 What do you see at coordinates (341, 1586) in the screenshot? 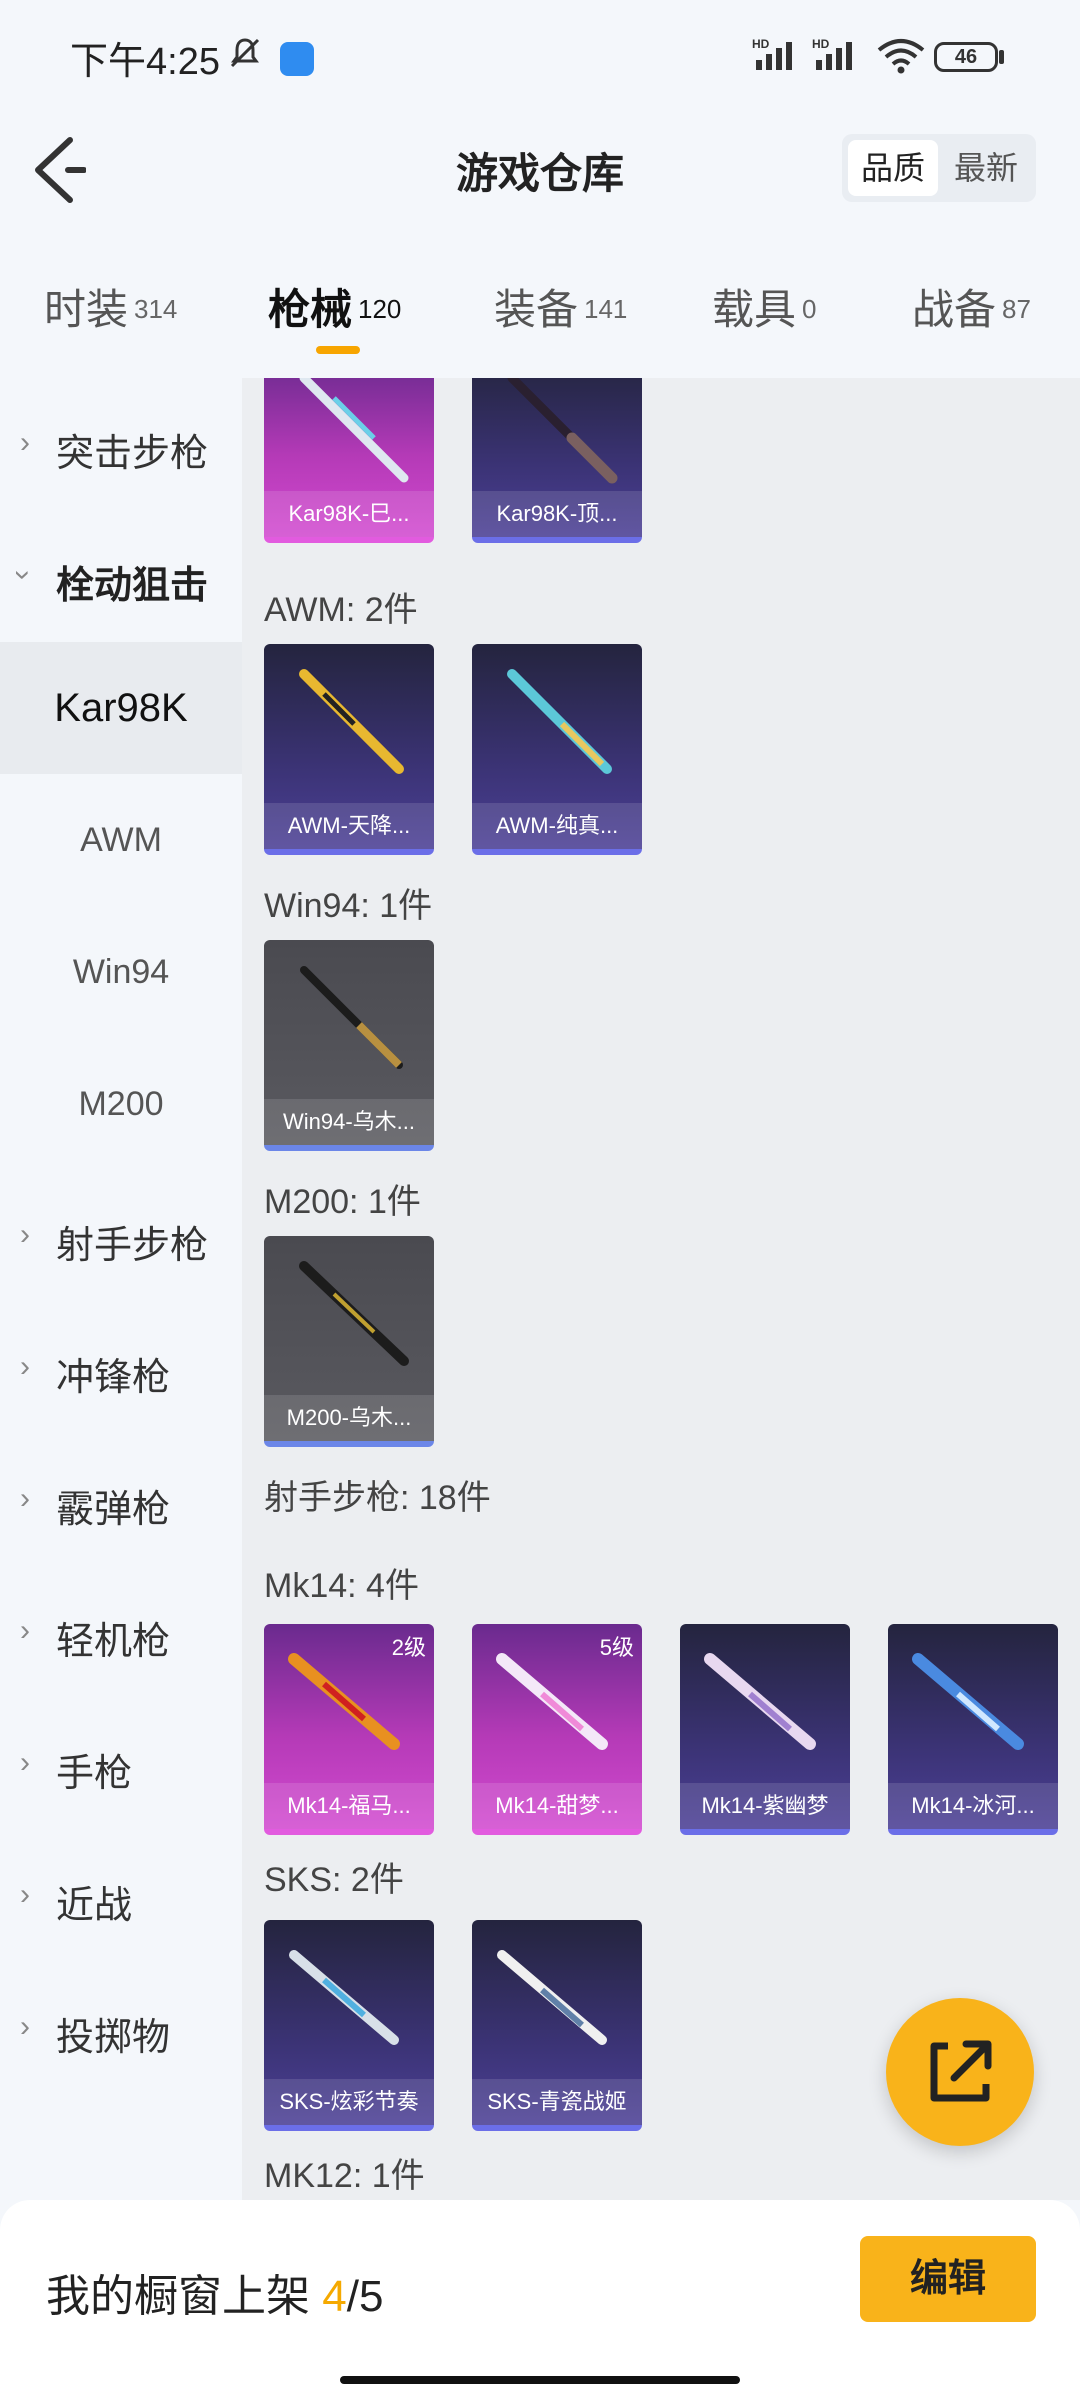
I see `section-header-mk14: Mk14: 4件` at bounding box center [341, 1586].